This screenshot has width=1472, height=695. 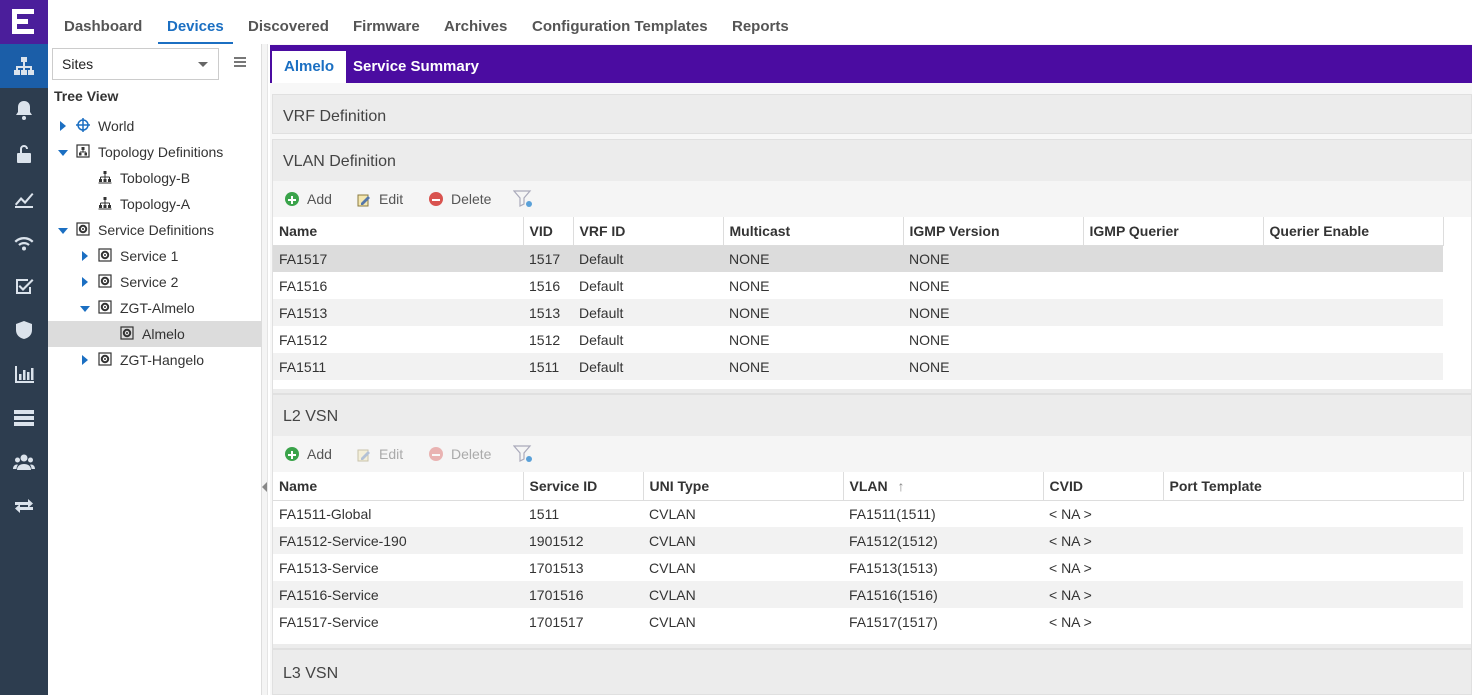 What do you see at coordinates (155, 178) in the screenshot?
I see `tree-node-tobology-b: Tobology-B` at bounding box center [155, 178].